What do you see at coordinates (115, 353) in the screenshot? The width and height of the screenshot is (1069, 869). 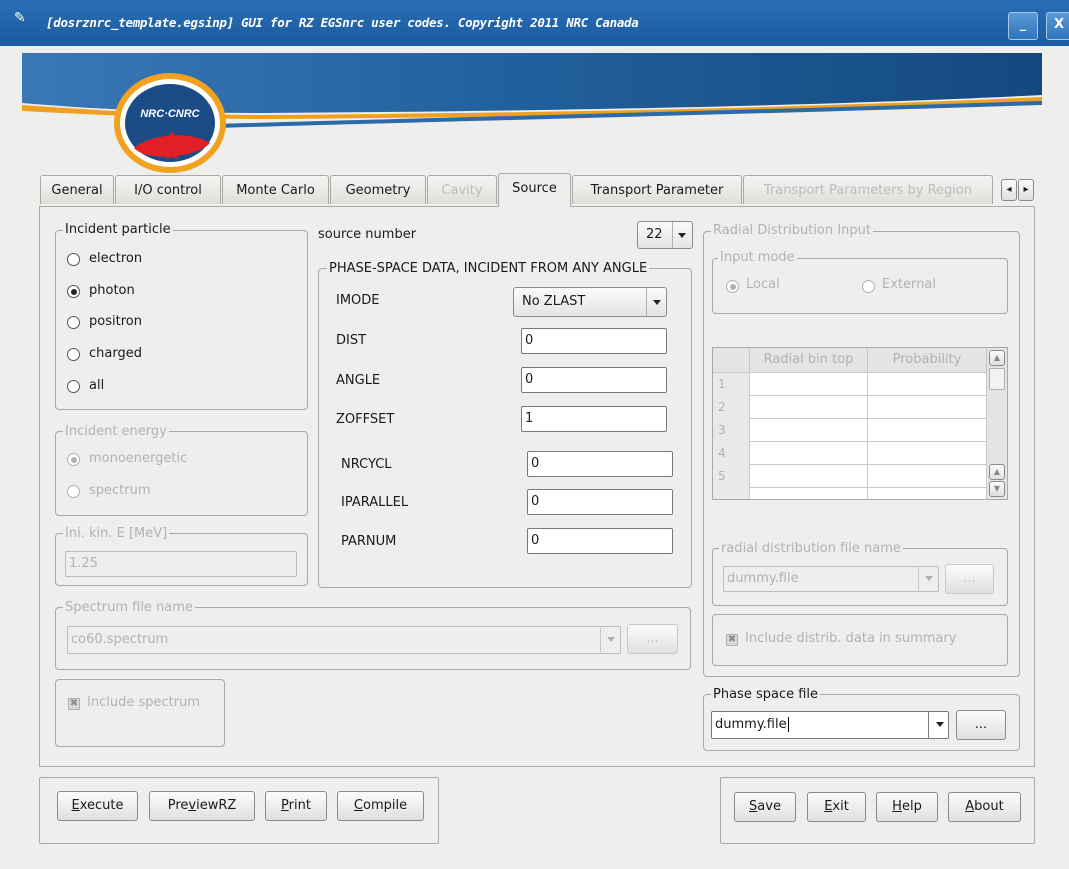 I see `radio-label-charged: charged` at bounding box center [115, 353].